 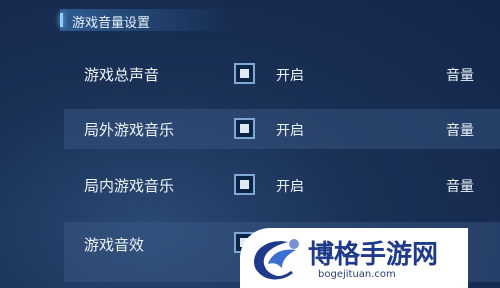 I want to click on watermark: 博格手游网 bogejituan.com, so click(x=354, y=258).